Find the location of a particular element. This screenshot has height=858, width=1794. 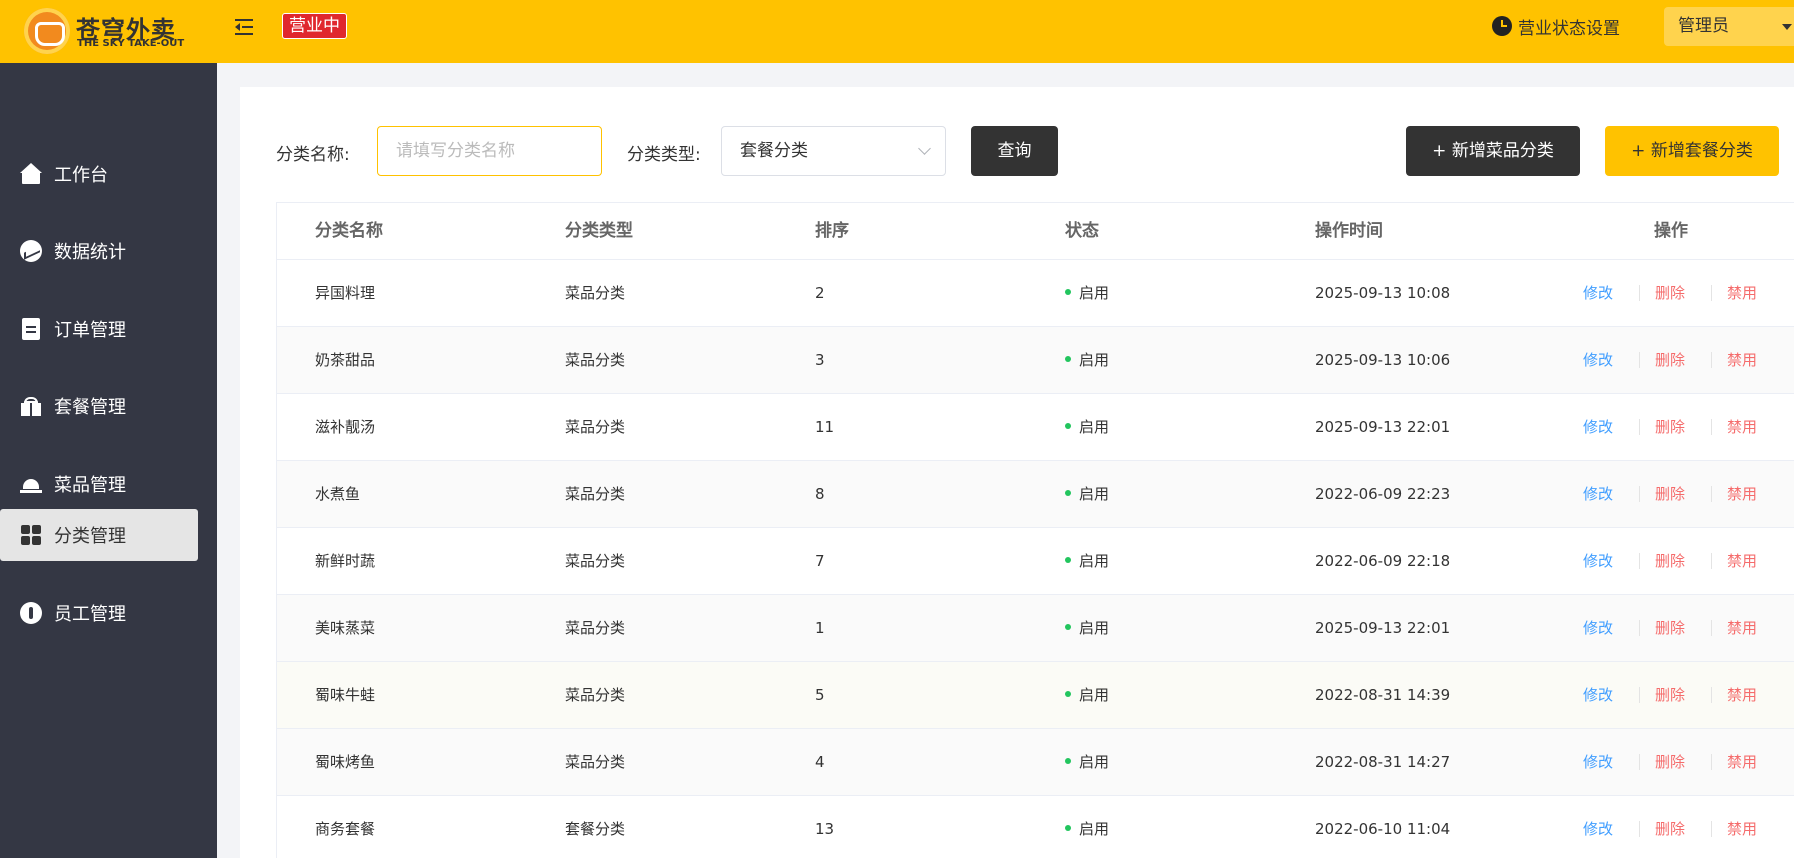

cell-update-time: 2025-09-13 10:08 is located at coordinates (1383, 293).